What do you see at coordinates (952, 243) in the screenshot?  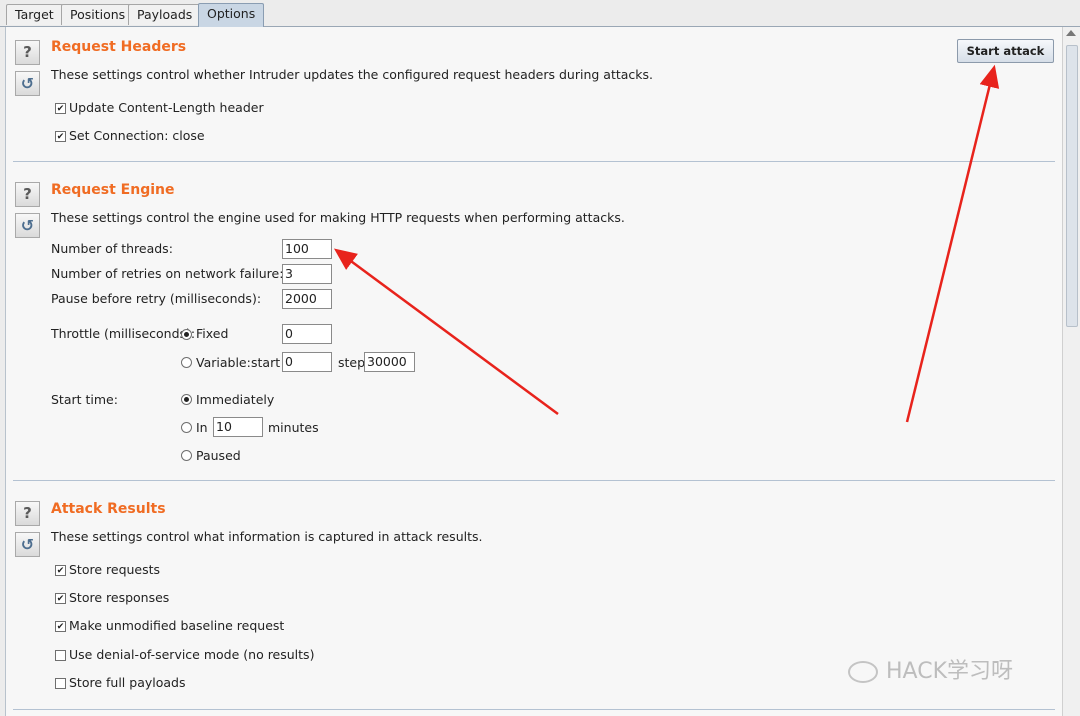 I see `arrow-to-start-attack` at bounding box center [952, 243].